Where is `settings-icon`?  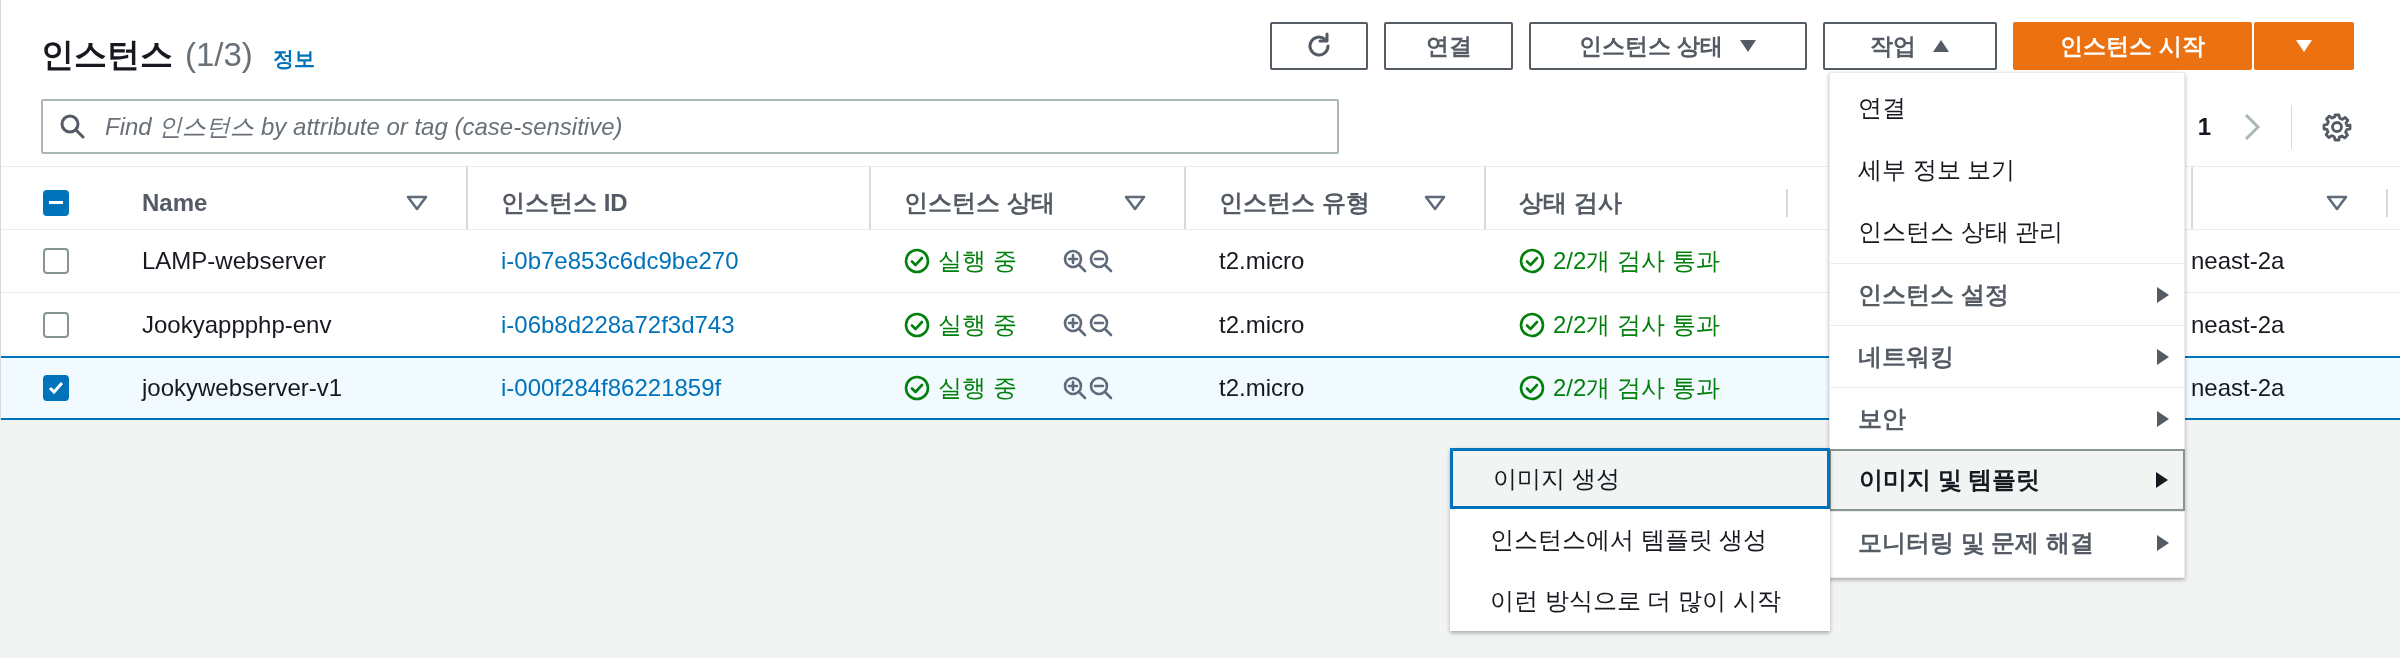
settings-icon is located at coordinates (2337, 126).